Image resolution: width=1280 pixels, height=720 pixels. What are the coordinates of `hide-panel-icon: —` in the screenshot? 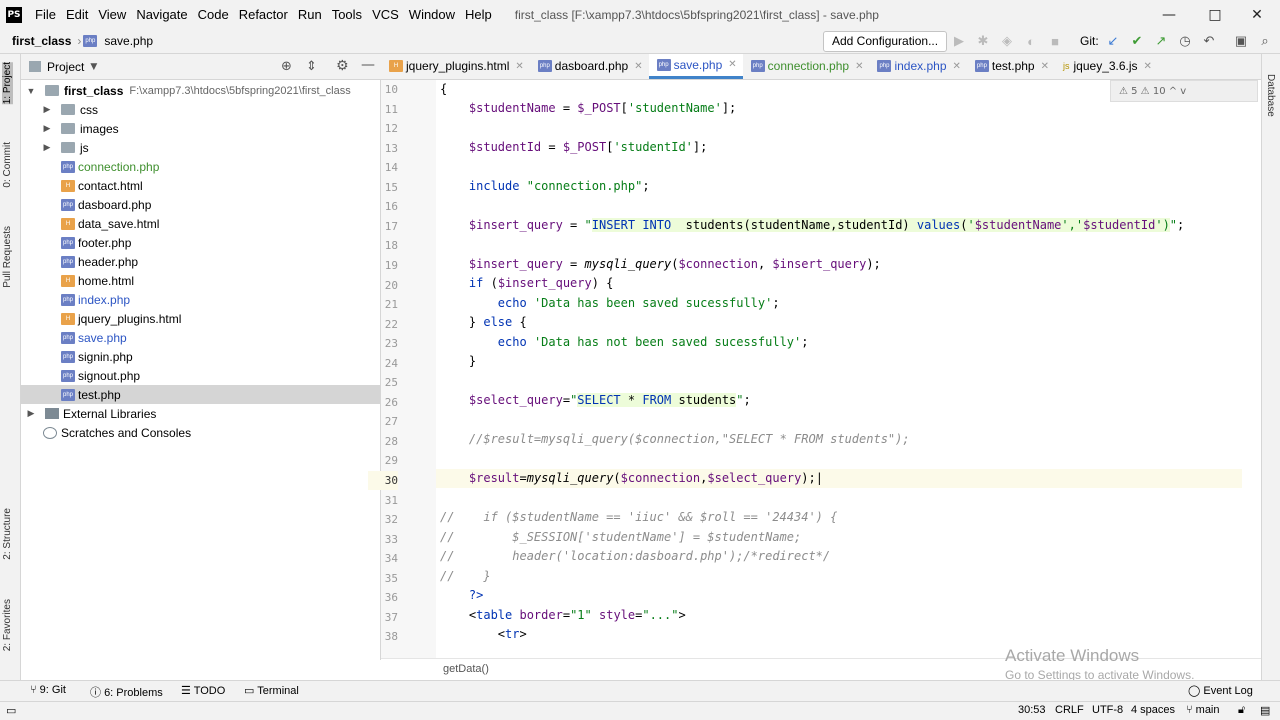 It's located at (368, 65).